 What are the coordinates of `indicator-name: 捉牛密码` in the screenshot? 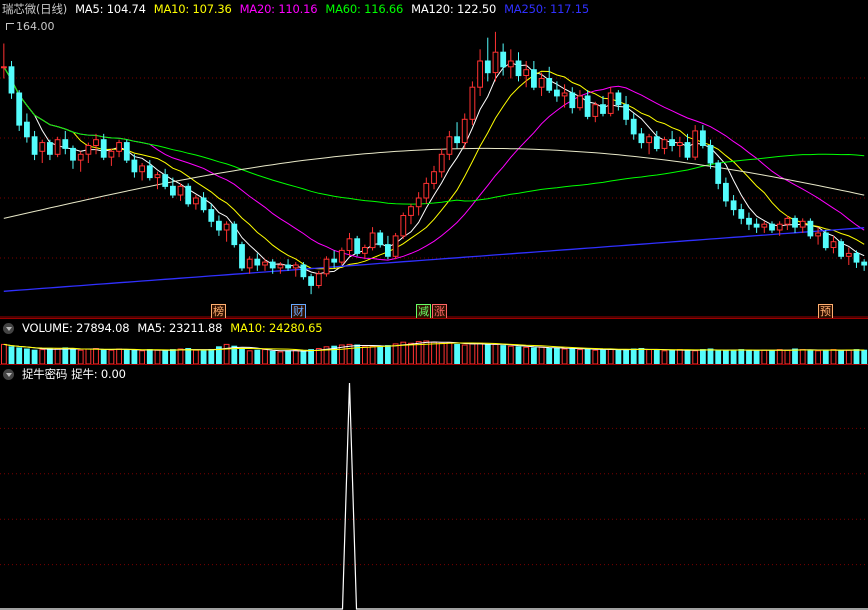 It's located at (45, 374).